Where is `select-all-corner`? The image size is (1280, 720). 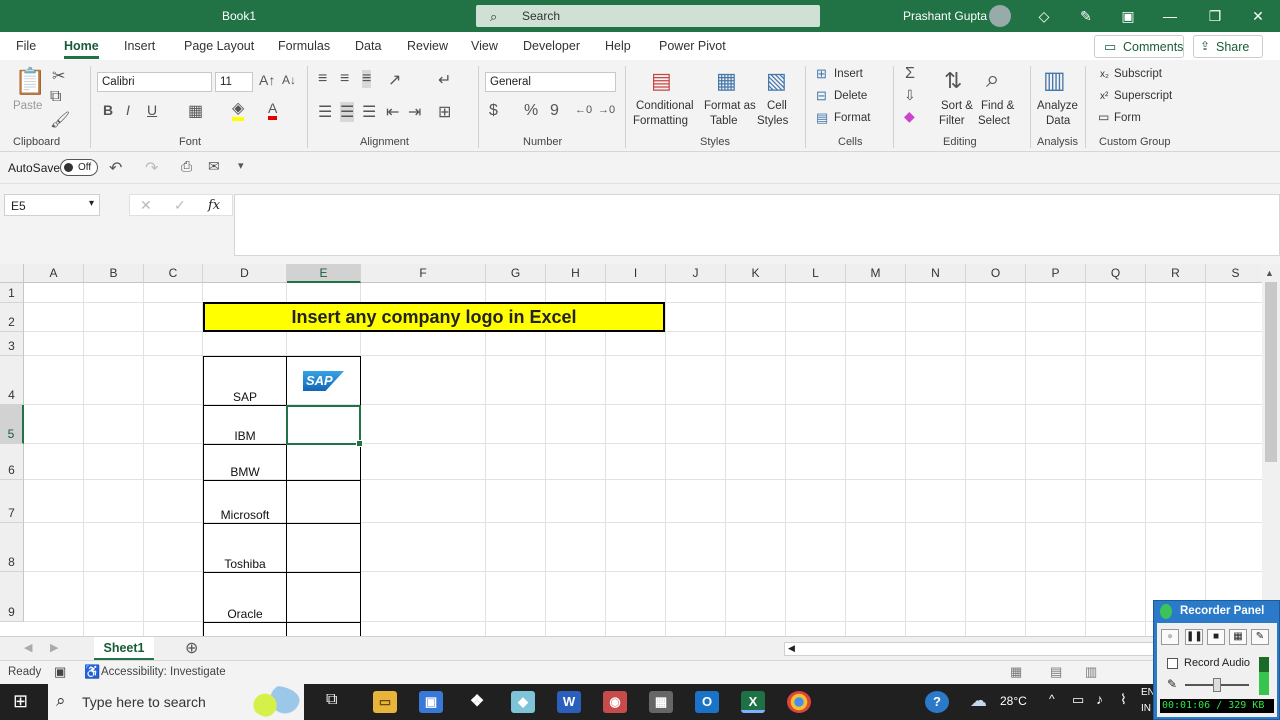 select-all-corner is located at coordinates (12, 273).